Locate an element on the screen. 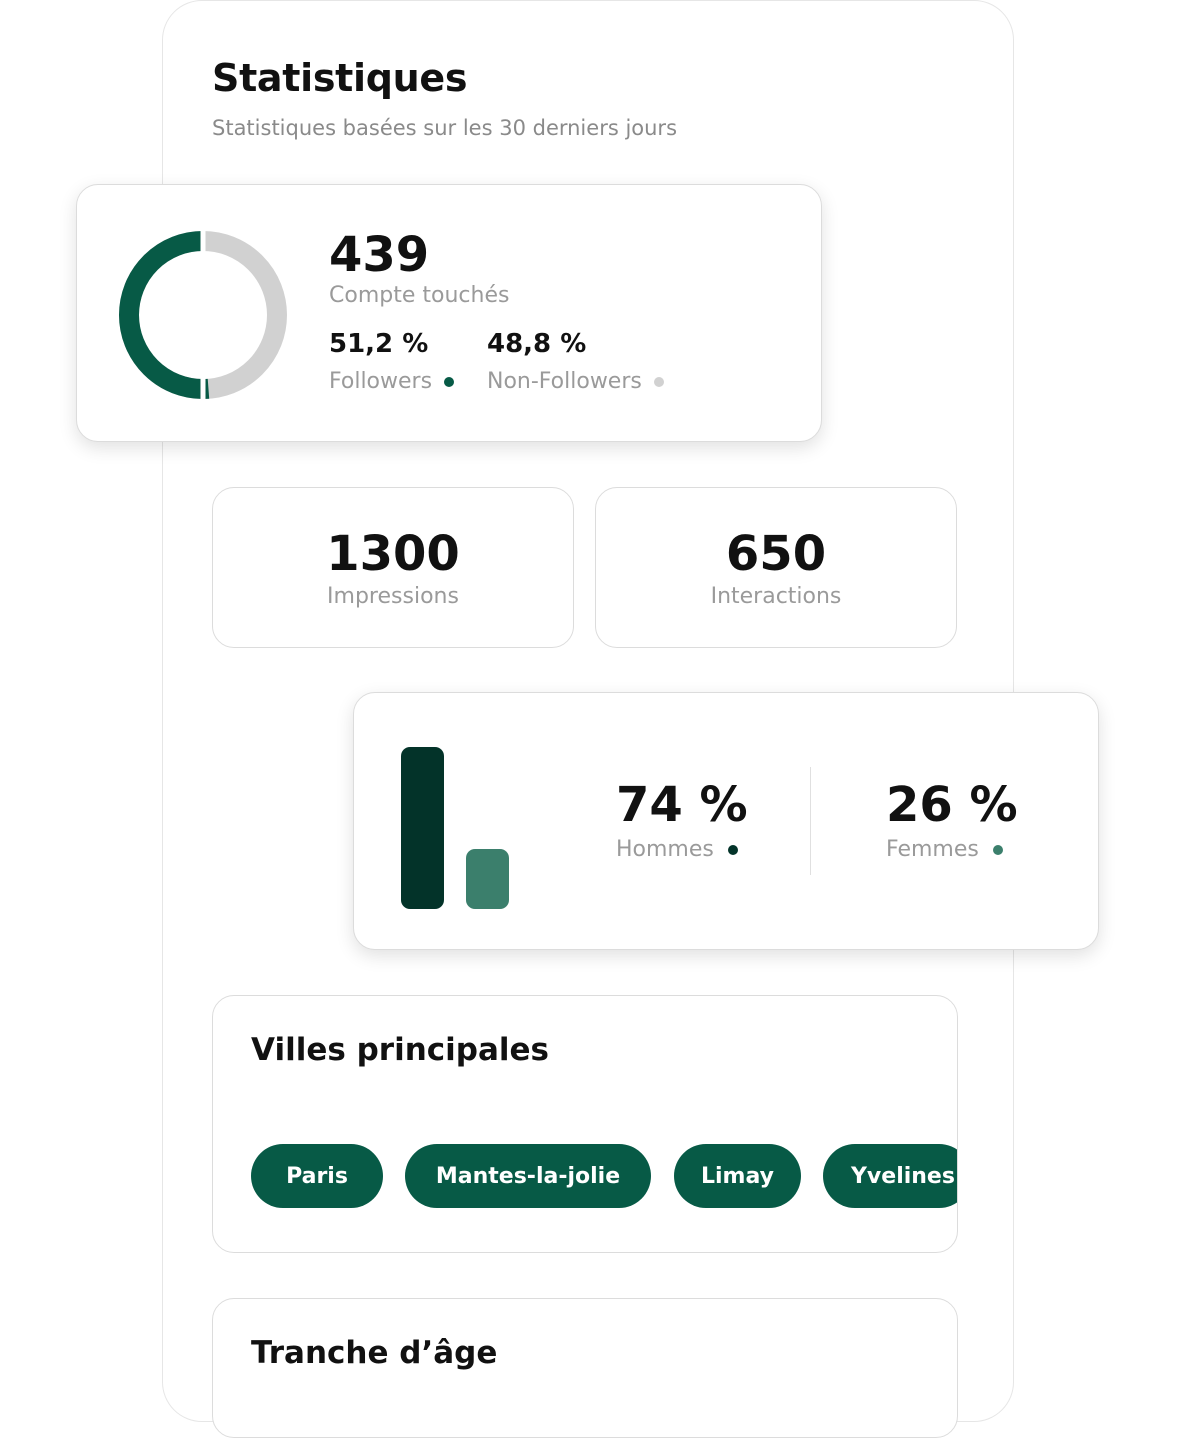  interactions-card: 650 Interactions is located at coordinates (776, 567).